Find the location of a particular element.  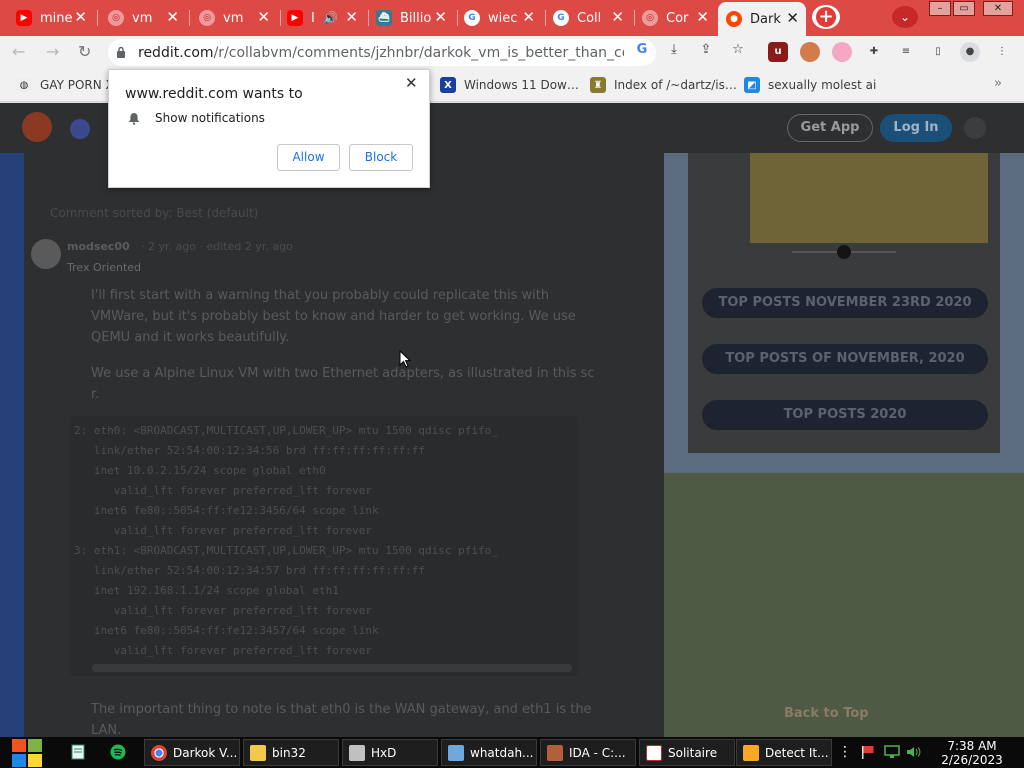

top-posts-month-button: TOP POSTS OF NOVEMBER, 2020 is located at coordinates (845, 359).